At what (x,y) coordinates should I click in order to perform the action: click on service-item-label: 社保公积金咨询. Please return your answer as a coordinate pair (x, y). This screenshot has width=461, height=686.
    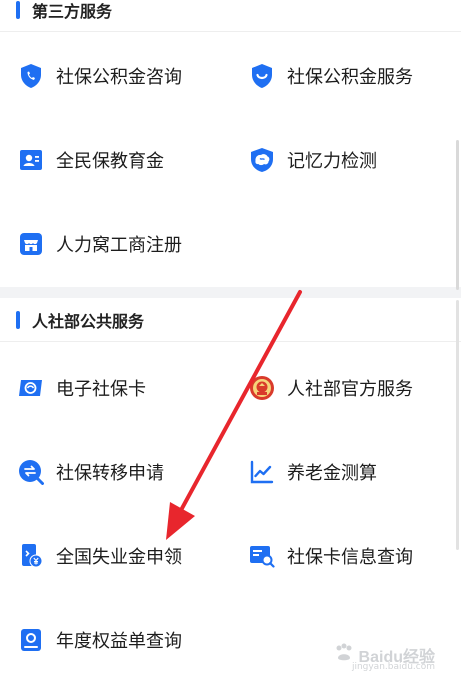
    Looking at the image, I should click on (119, 77).